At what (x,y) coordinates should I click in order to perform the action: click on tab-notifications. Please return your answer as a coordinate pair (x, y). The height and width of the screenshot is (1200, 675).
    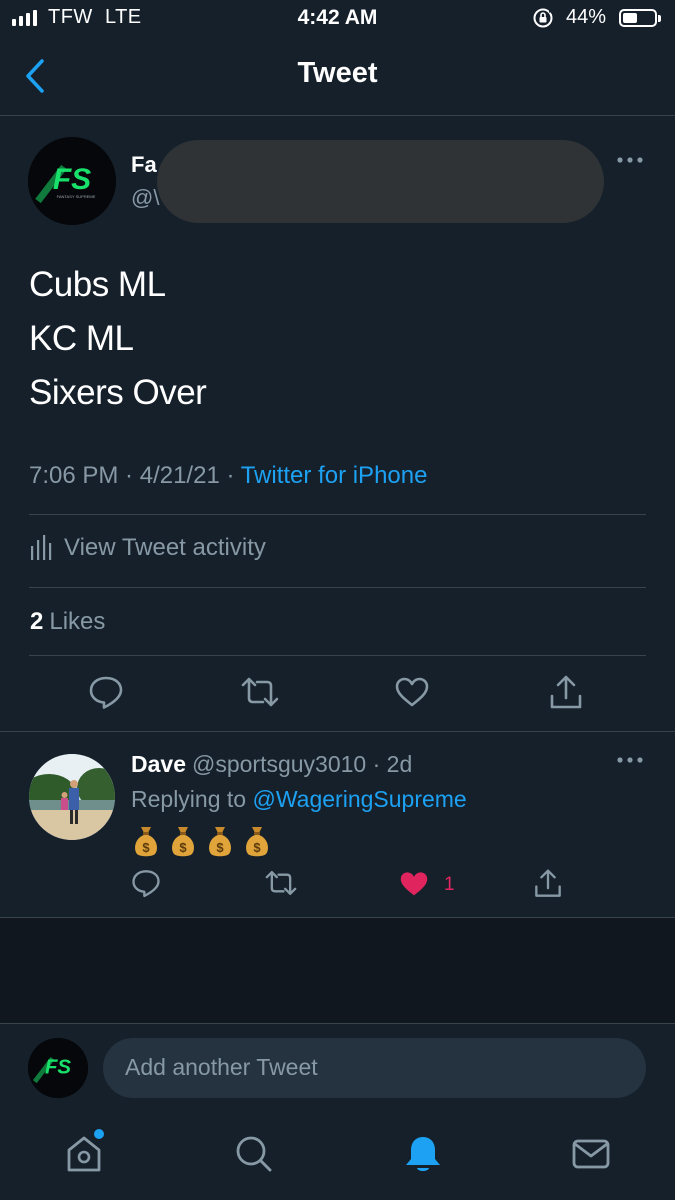
    Looking at the image, I should click on (423, 1154).